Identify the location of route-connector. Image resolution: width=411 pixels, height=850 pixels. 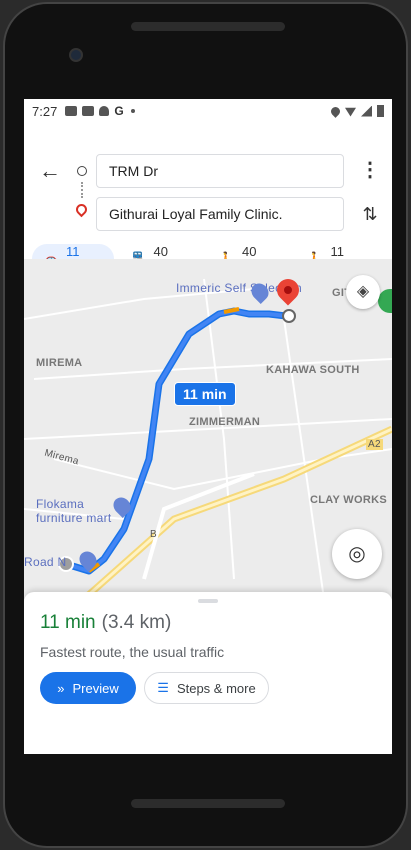
(82, 190).